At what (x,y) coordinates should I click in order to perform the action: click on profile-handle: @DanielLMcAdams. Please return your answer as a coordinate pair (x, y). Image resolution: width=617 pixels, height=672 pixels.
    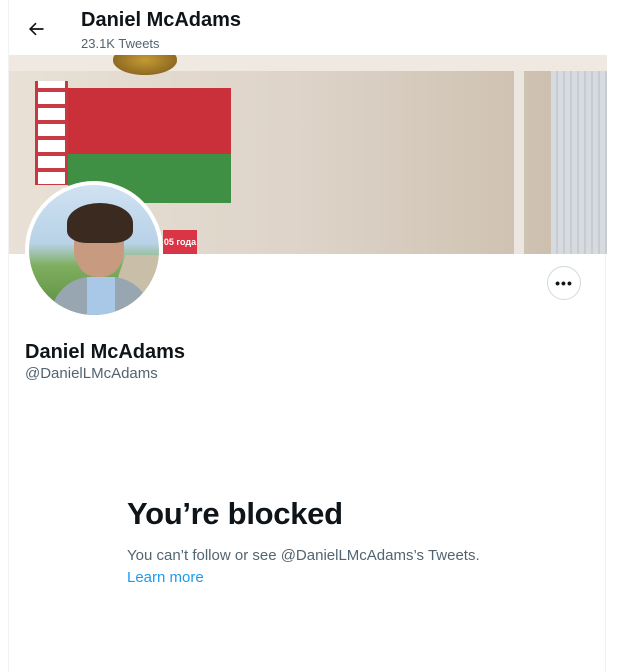
    Looking at the image, I should click on (91, 373).